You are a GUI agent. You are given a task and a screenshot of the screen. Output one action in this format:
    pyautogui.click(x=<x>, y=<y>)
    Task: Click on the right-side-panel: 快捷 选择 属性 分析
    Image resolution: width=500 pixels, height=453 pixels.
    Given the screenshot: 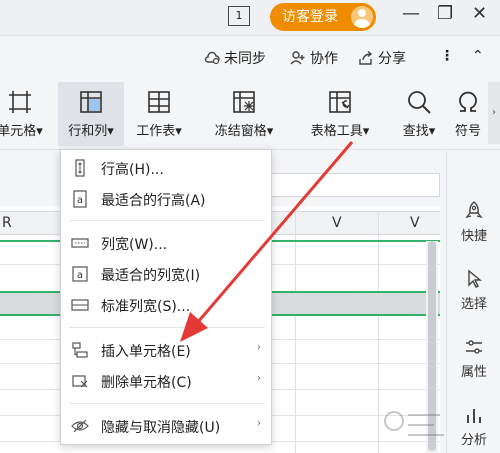 What is the action you would take?
    pyautogui.click(x=473, y=302)
    